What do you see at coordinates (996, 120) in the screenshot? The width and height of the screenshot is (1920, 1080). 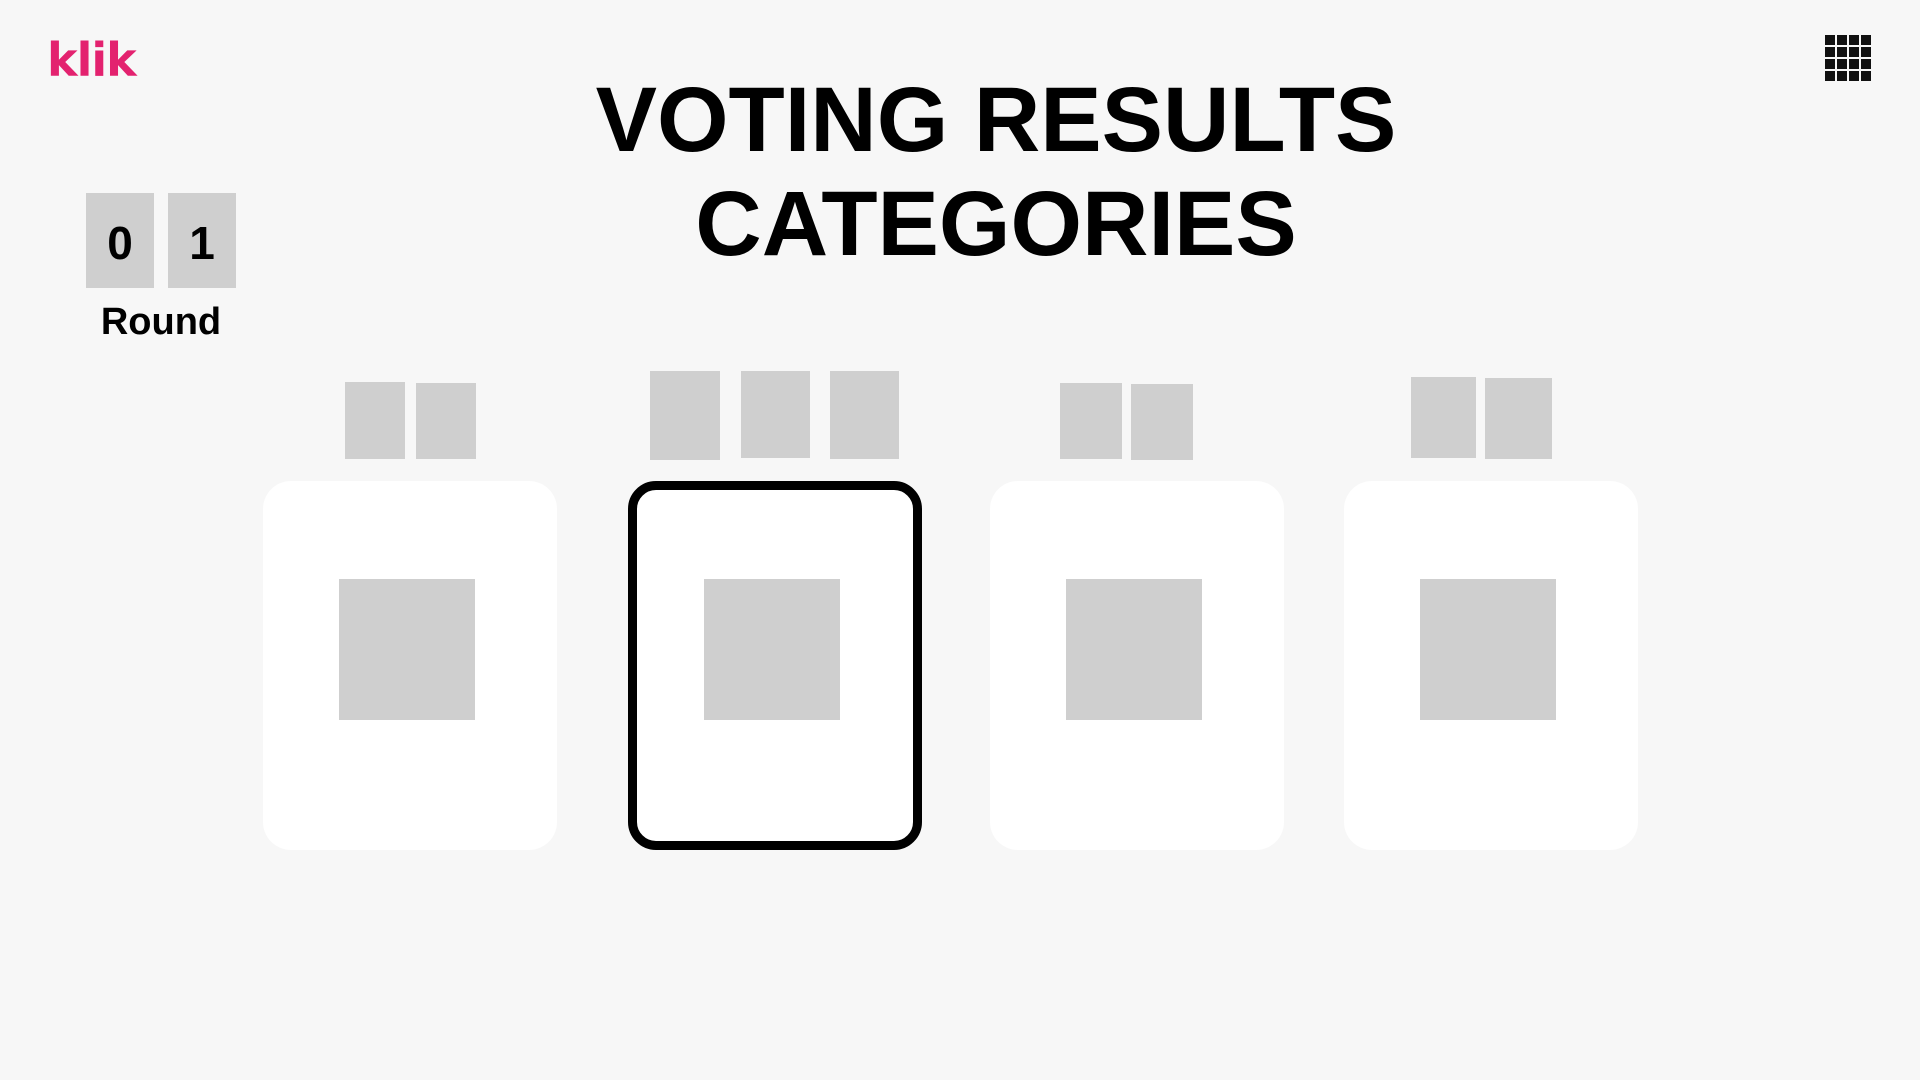 I see `page-title-line-1: VOTING RESULTS` at bounding box center [996, 120].